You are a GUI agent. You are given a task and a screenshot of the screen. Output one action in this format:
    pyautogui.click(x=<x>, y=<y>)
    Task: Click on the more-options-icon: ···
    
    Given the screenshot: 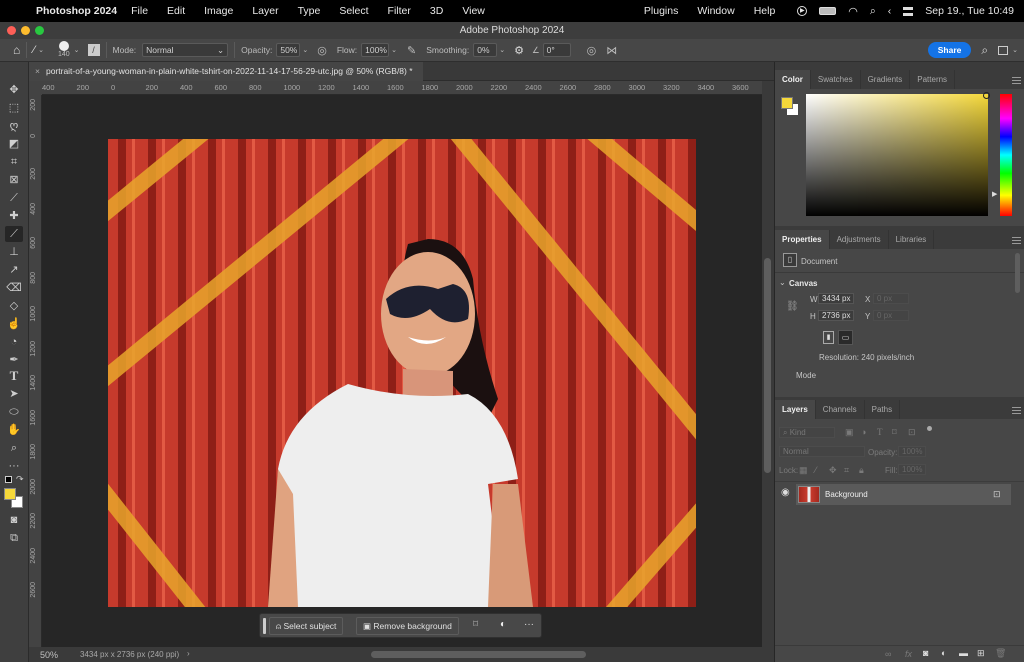 What is the action you would take?
    pyautogui.click(x=529, y=624)
    